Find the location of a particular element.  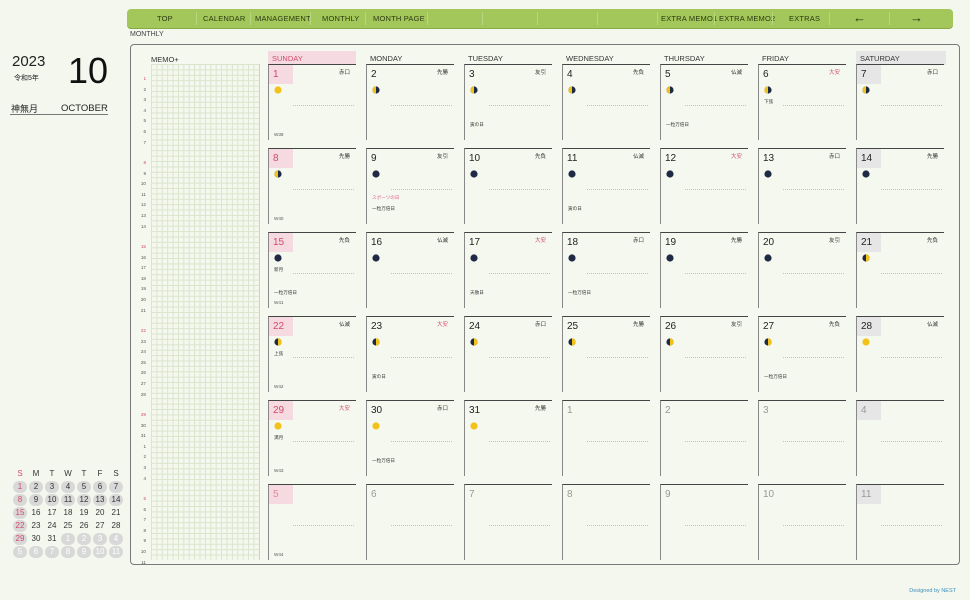

mini-calendar-day: 26 is located at coordinates (84, 526).